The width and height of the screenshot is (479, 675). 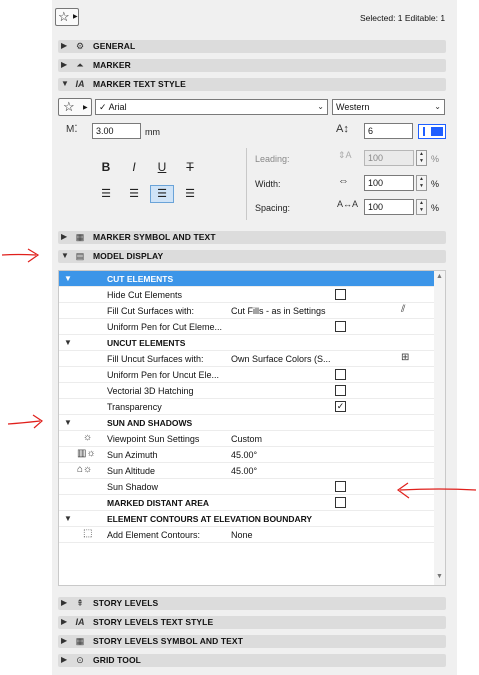 What do you see at coordinates (436, 490) in the screenshot?
I see `annotation-arrow-sun-shadow` at bounding box center [436, 490].